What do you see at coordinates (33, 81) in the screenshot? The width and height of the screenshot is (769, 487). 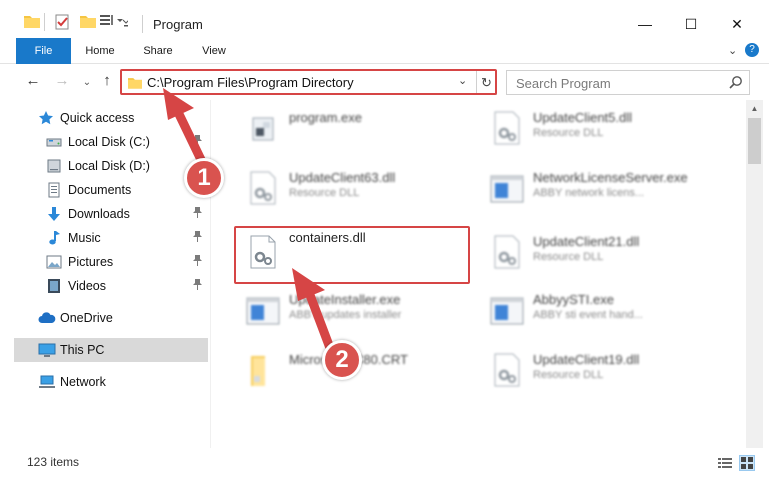 I see `back-button: ←` at bounding box center [33, 81].